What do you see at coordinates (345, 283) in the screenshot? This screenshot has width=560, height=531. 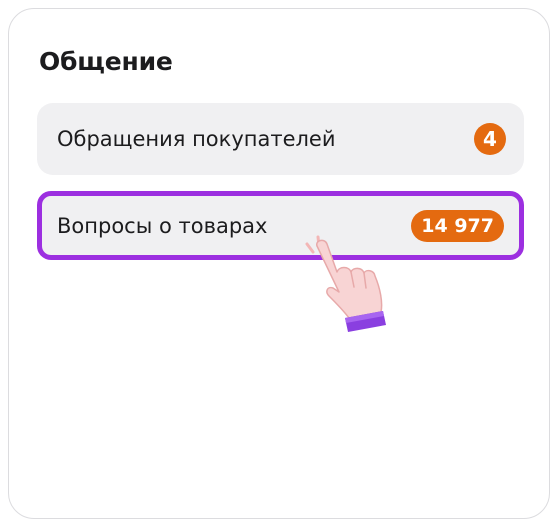 I see `pointing-hand-icon` at bounding box center [345, 283].